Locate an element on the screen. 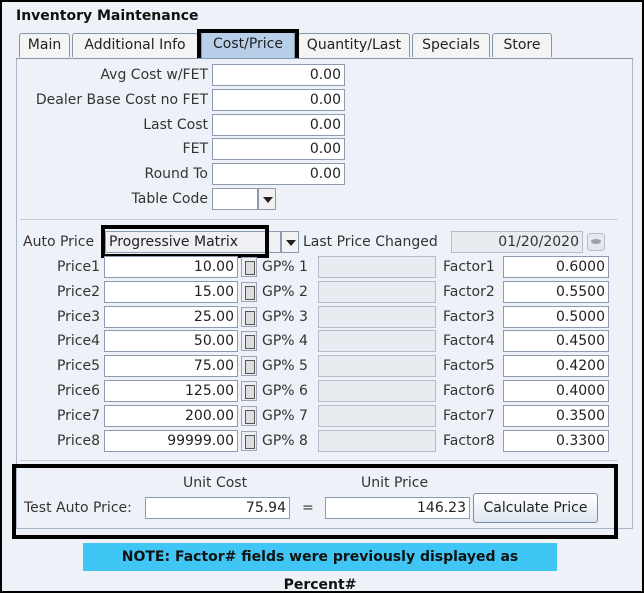  round-to-field: 0.00 is located at coordinates (278, 174).